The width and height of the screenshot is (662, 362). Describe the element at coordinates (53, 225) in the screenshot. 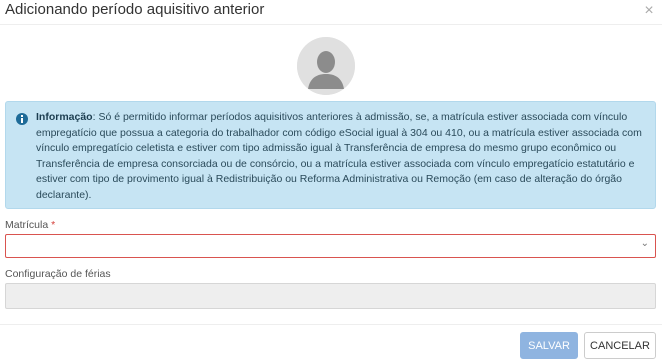

I see `required-mark: *` at that location.